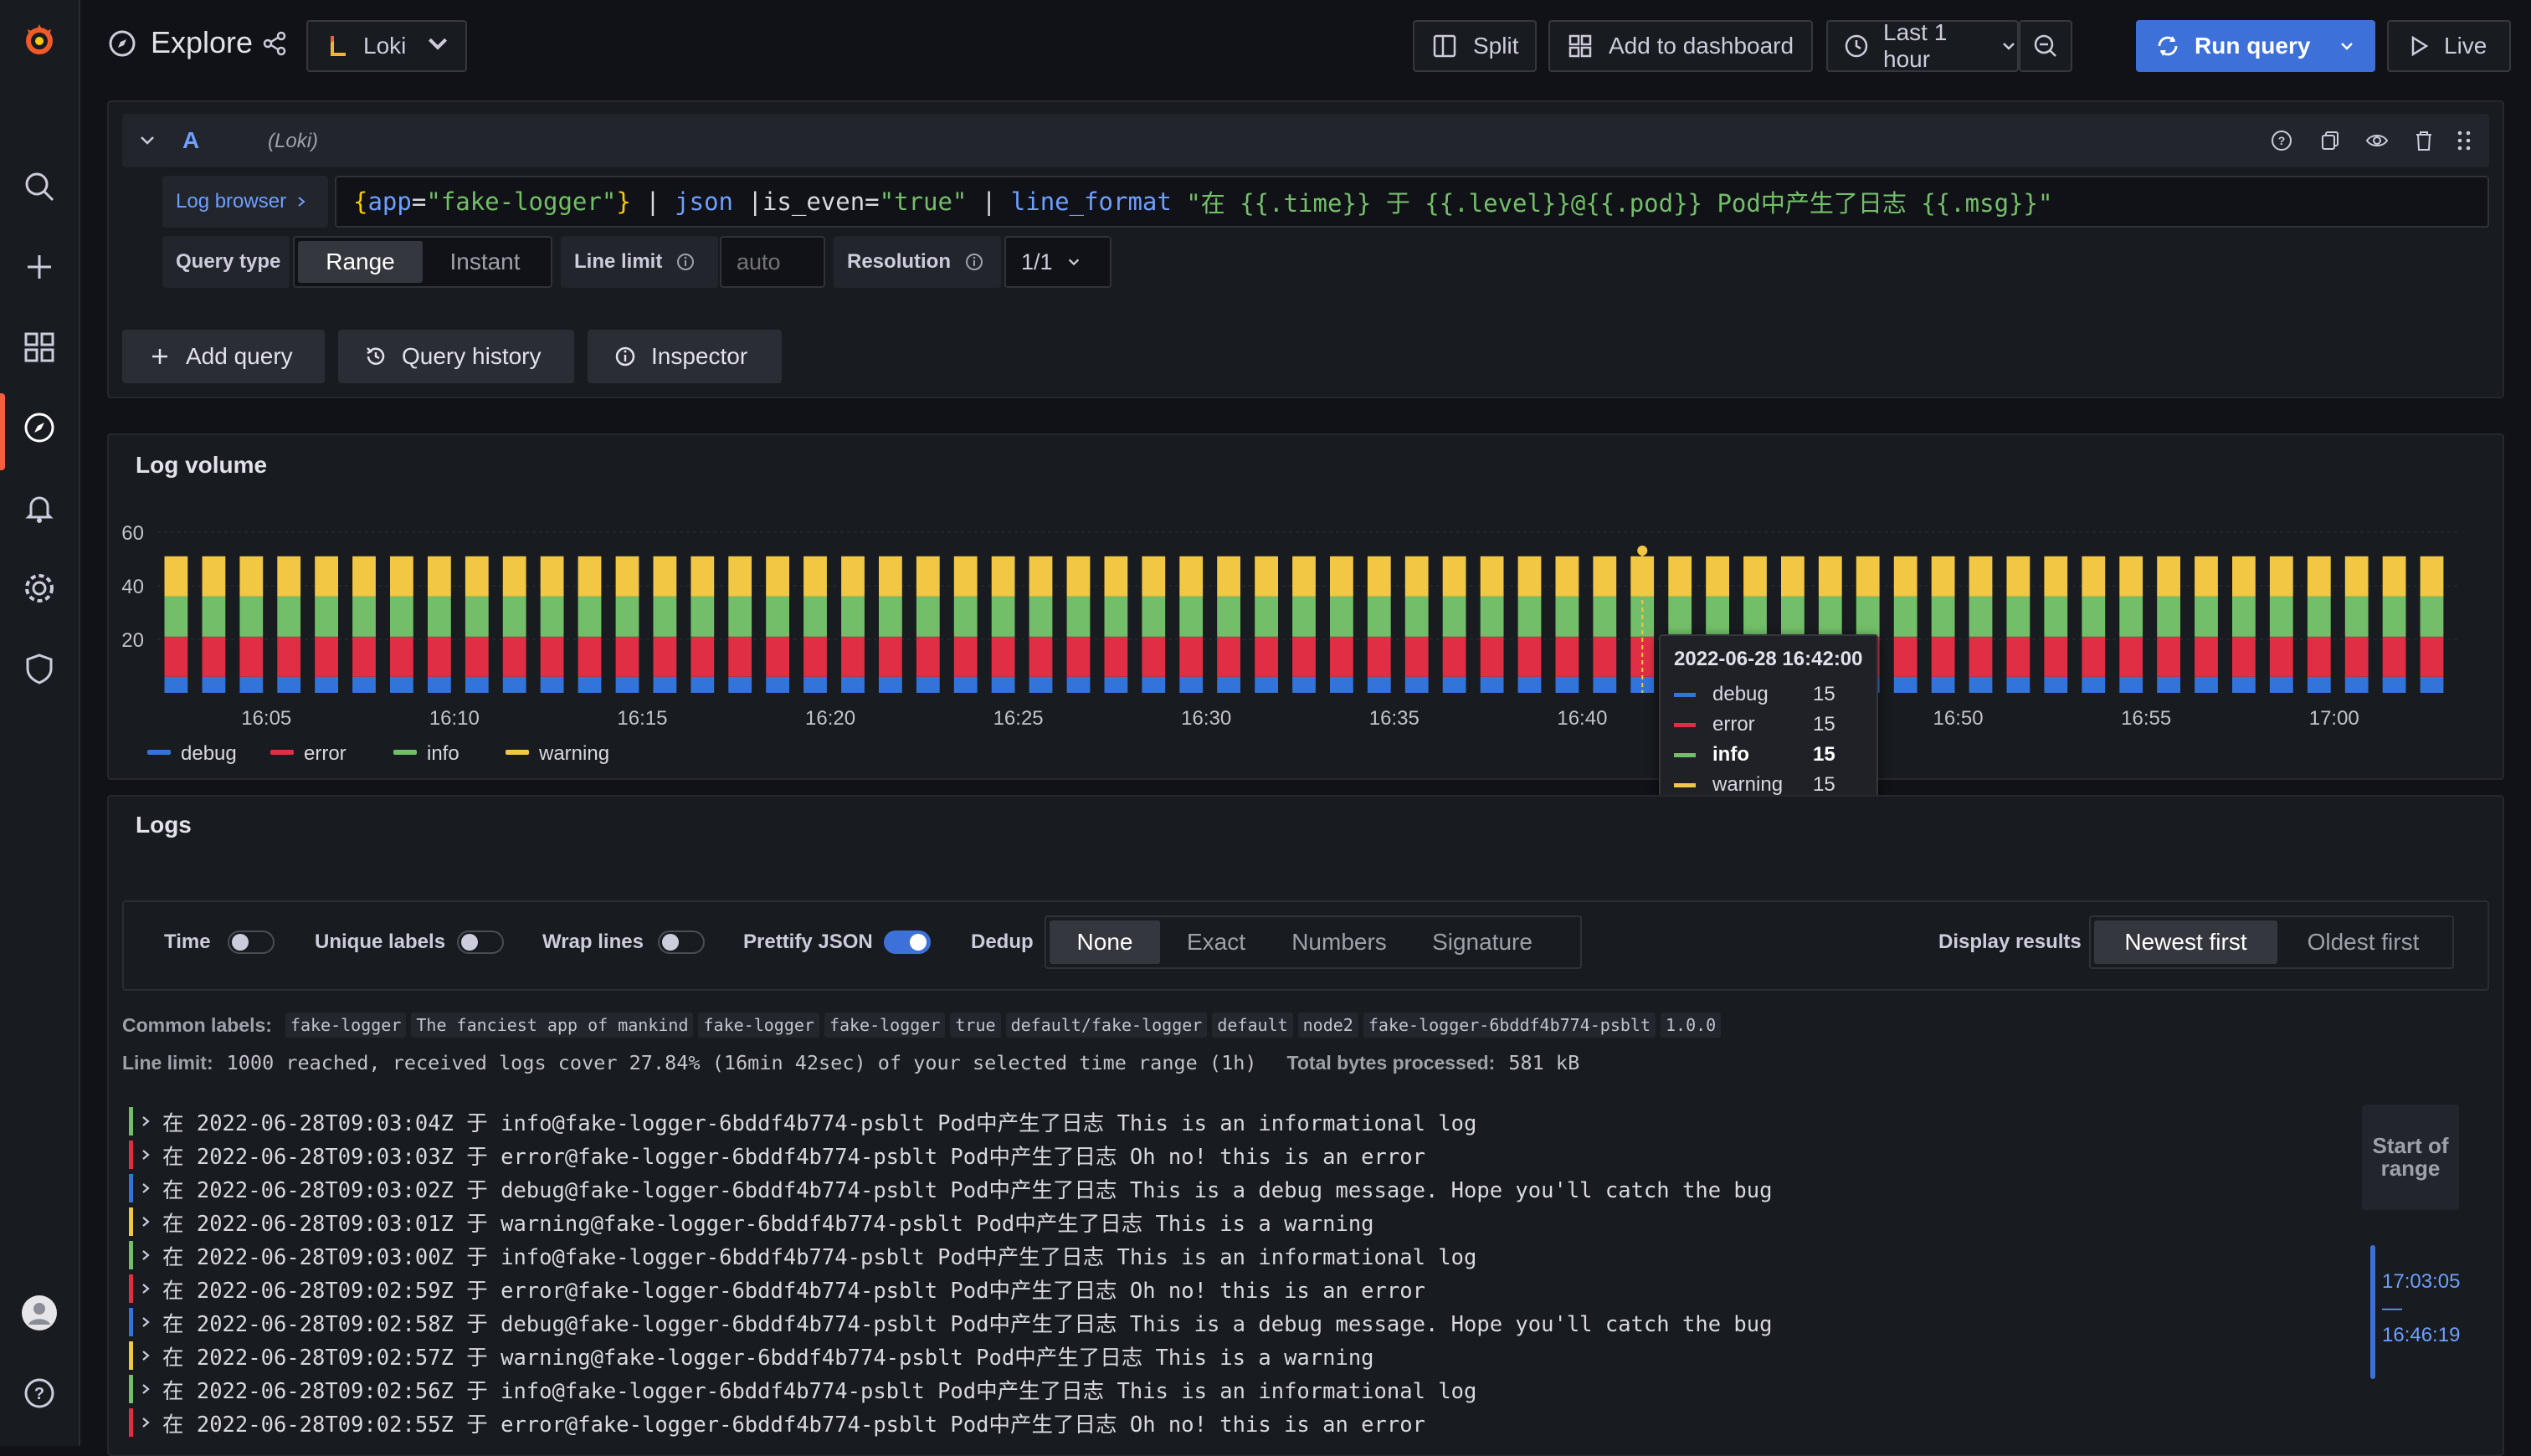 This screenshot has width=2531, height=1456. Describe the element at coordinates (39, 1313) in the screenshot. I see `user-avatar` at that location.